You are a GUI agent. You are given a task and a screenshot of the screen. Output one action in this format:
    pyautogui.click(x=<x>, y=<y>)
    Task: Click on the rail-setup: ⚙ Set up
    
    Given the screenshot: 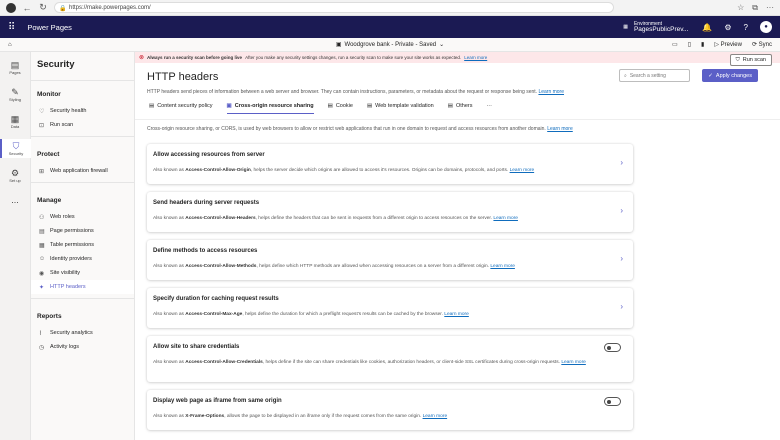 What is the action you would take?
    pyautogui.click(x=15, y=175)
    